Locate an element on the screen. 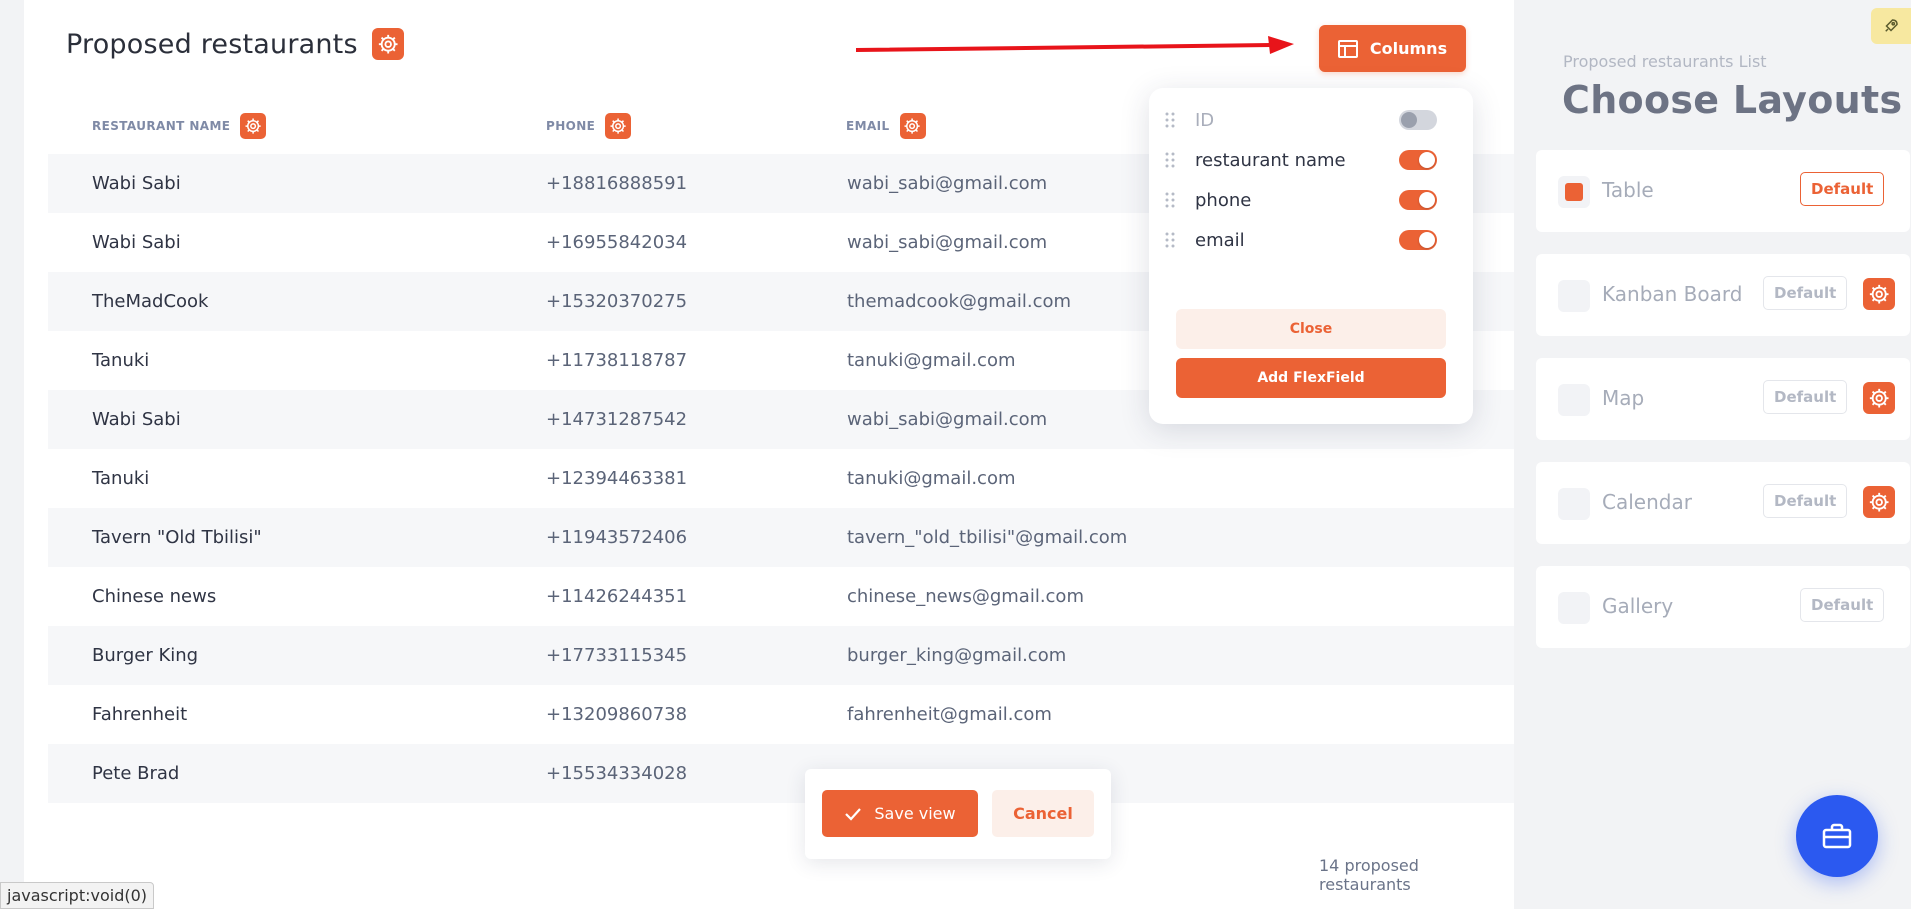 This screenshot has height=909, width=1911. table-columns-icon is located at coordinates (1347, 48).